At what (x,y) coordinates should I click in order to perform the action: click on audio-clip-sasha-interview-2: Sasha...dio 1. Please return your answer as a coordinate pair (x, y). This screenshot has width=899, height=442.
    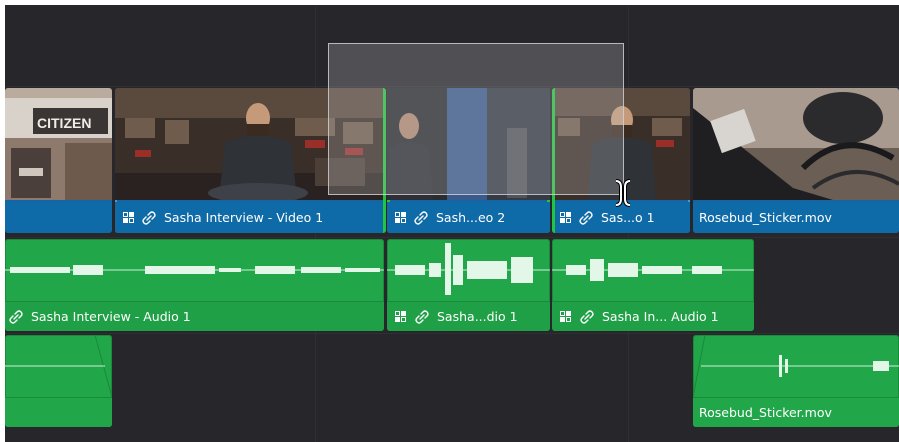
    Looking at the image, I should click on (468, 285).